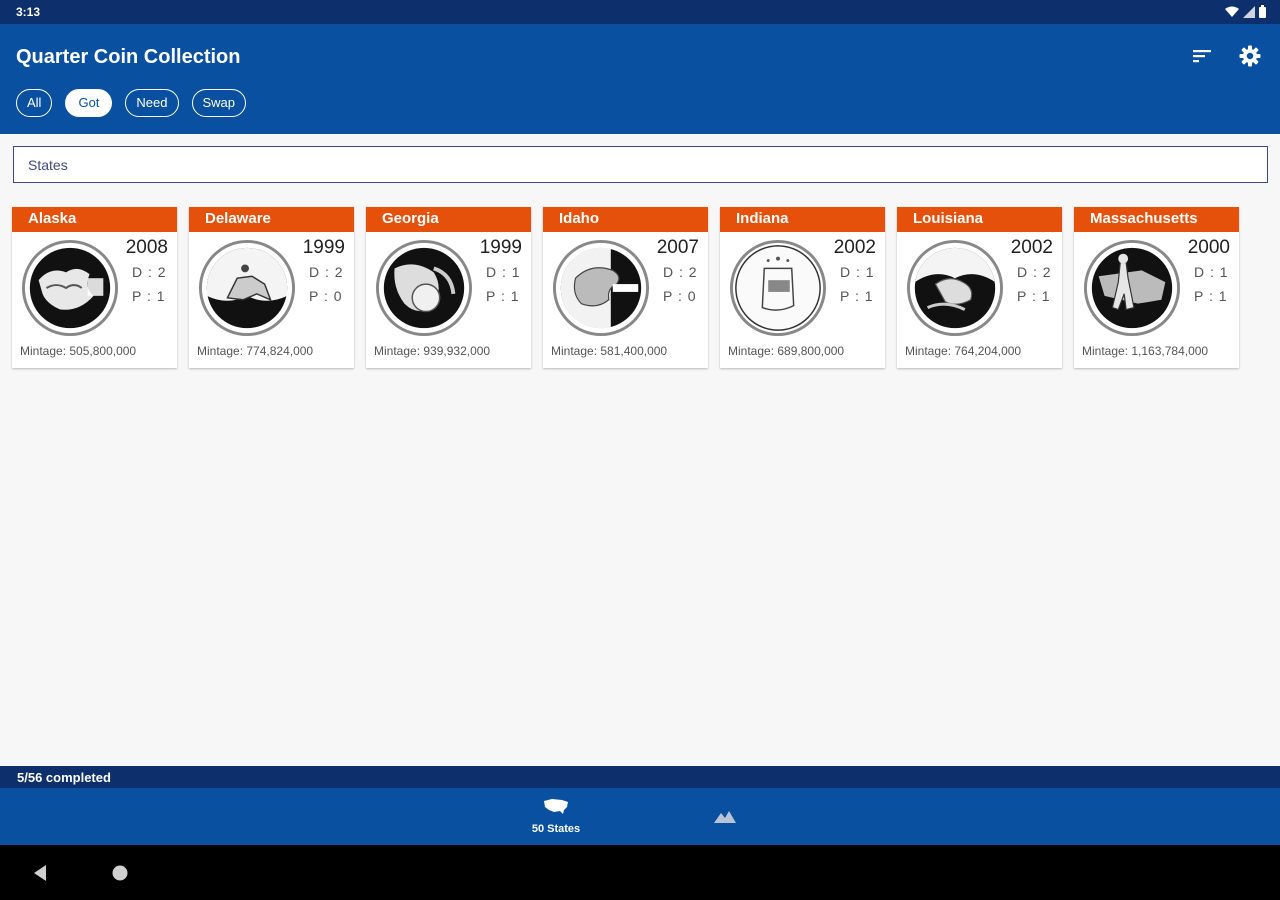 This screenshot has height=900, width=1280. I want to click on app-title: Quarter Coin Collection, so click(128, 57).